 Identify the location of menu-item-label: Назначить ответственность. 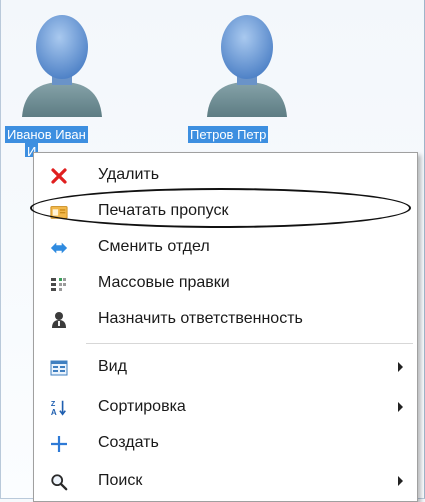
(200, 318).